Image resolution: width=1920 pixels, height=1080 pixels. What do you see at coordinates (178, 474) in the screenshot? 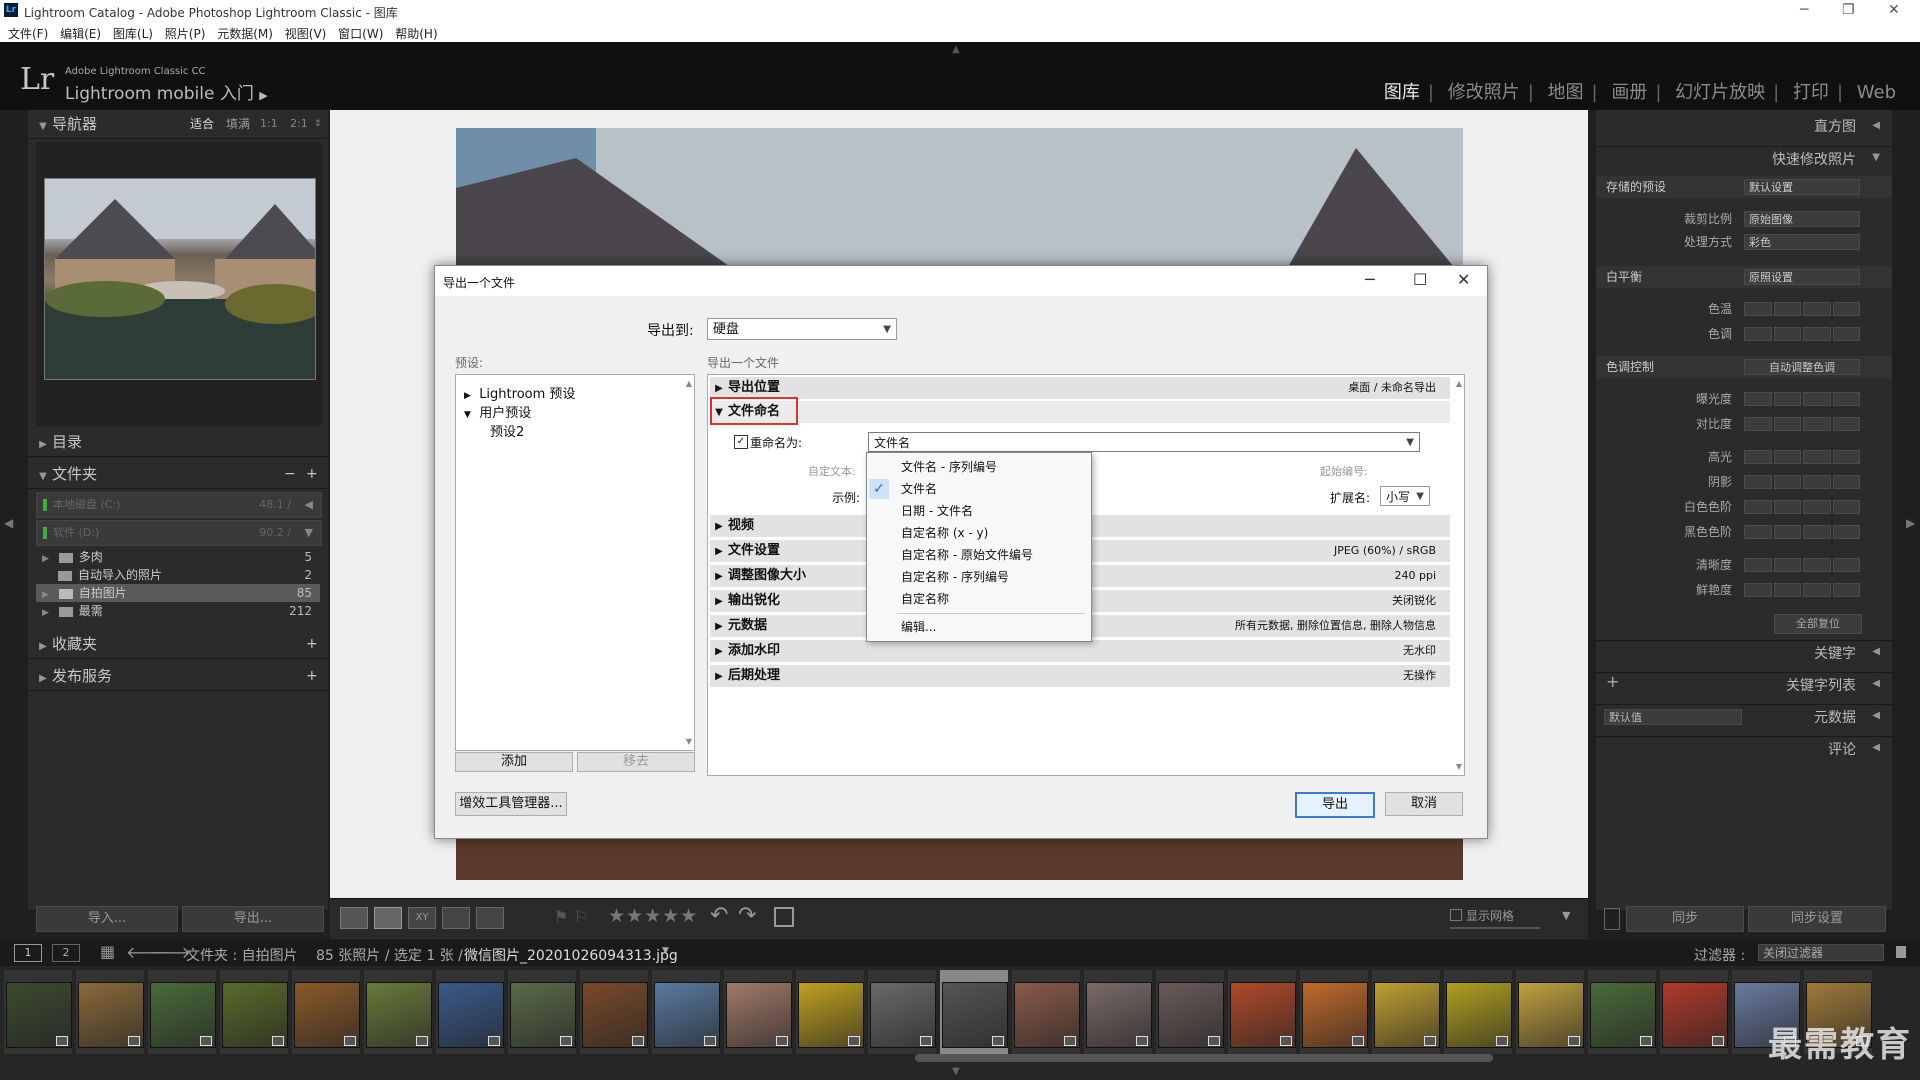
I see `folders-header: ▼ 文件夹 − +` at bounding box center [178, 474].